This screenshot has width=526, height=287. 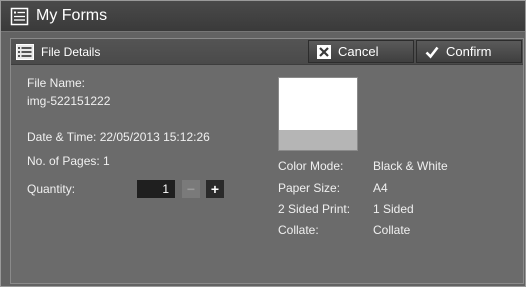 What do you see at coordinates (71, 52) in the screenshot?
I see `file-details-title: File Details` at bounding box center [71, 52].